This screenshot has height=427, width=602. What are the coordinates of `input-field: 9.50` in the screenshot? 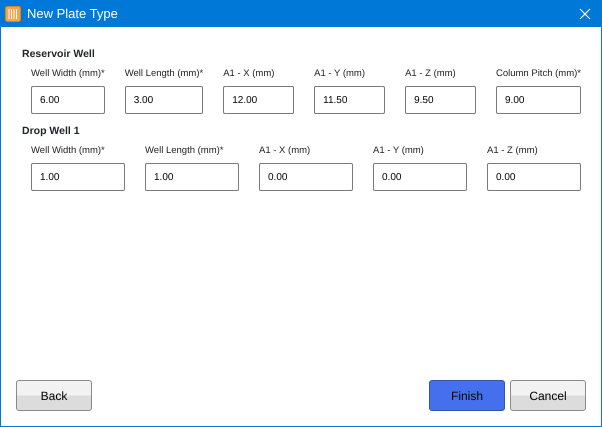 It's located at (440, 100).